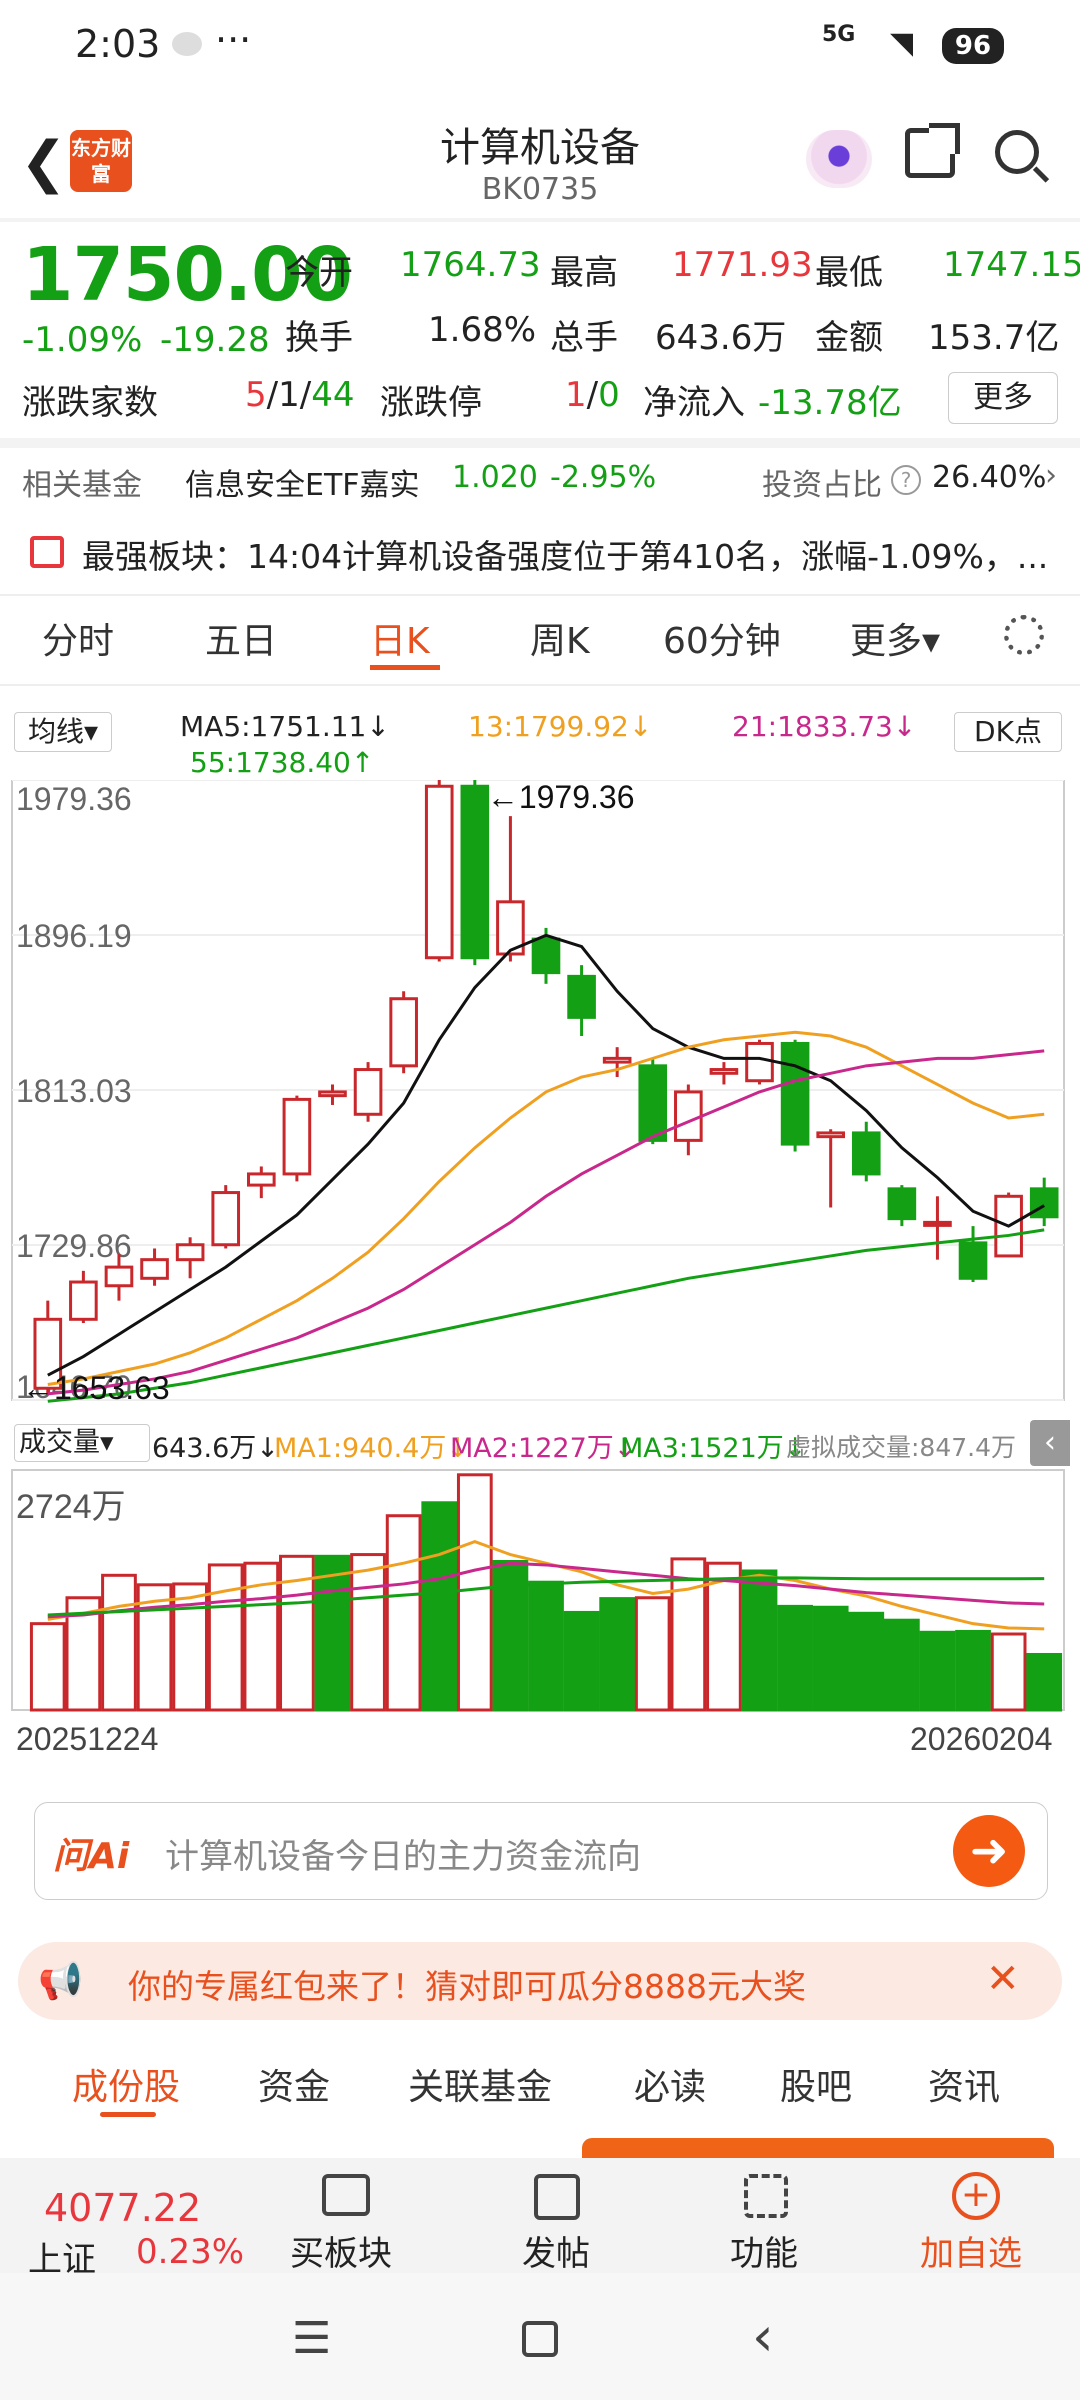 The image size is (1080, 2400). I want to click on y-tick-label: 1896.19, so click(74, 936).